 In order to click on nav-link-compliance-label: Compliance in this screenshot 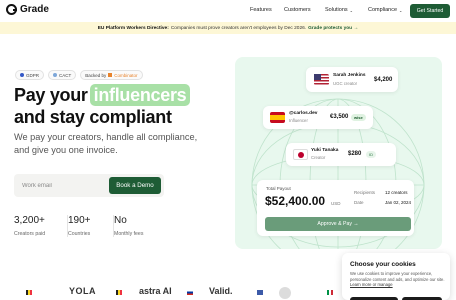, I will do `click(383, 10)`.